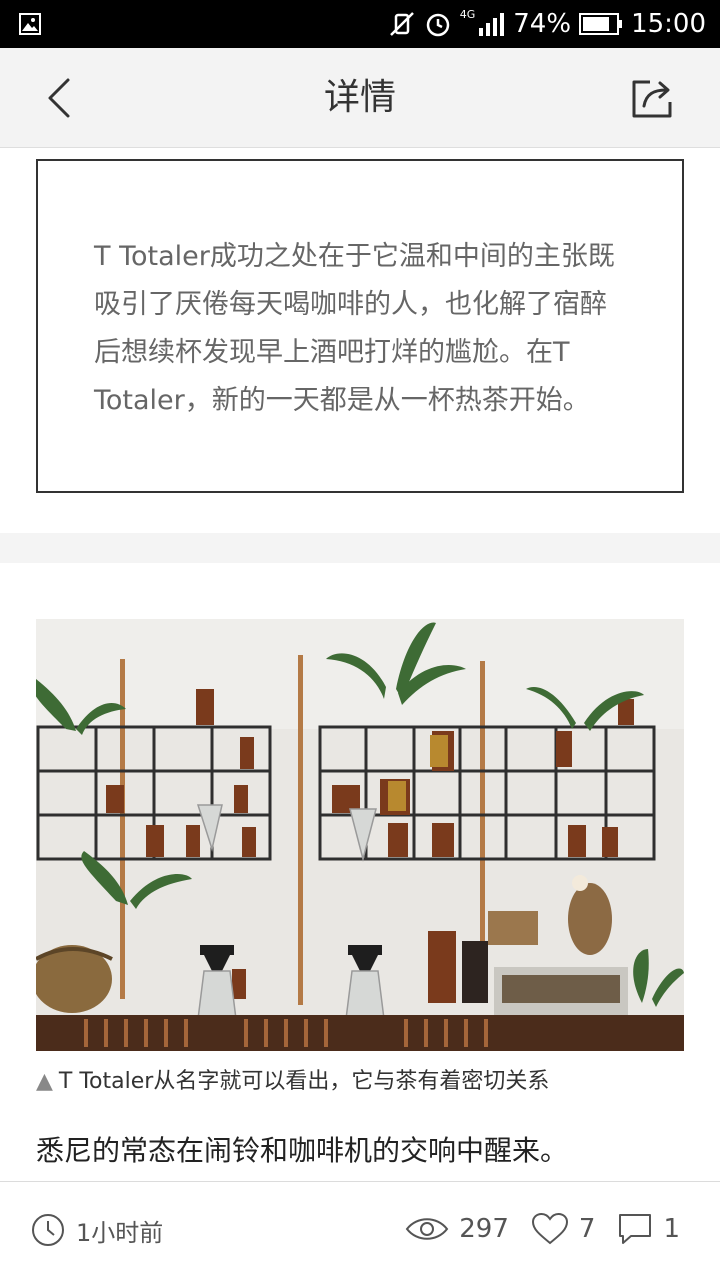 This screenshot has width=720, height=1280. I want to click on top-nav-bar: 详情, so click(360, 98).